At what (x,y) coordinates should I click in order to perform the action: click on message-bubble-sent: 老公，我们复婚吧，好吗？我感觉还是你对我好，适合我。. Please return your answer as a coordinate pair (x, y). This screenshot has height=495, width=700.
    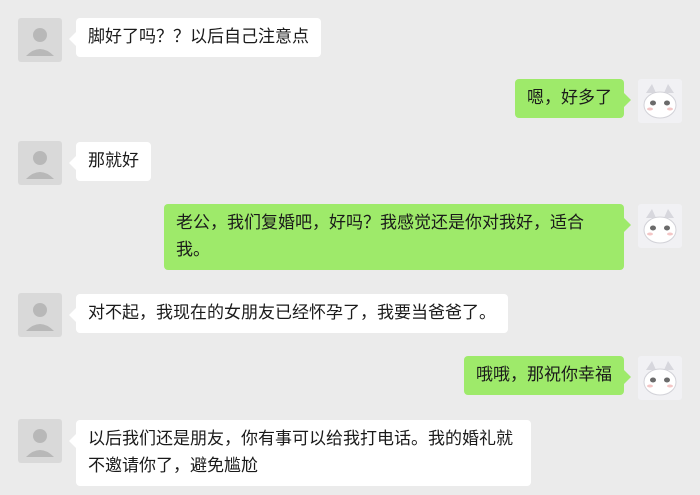
    Looking at the image, I should click on (397, 237).